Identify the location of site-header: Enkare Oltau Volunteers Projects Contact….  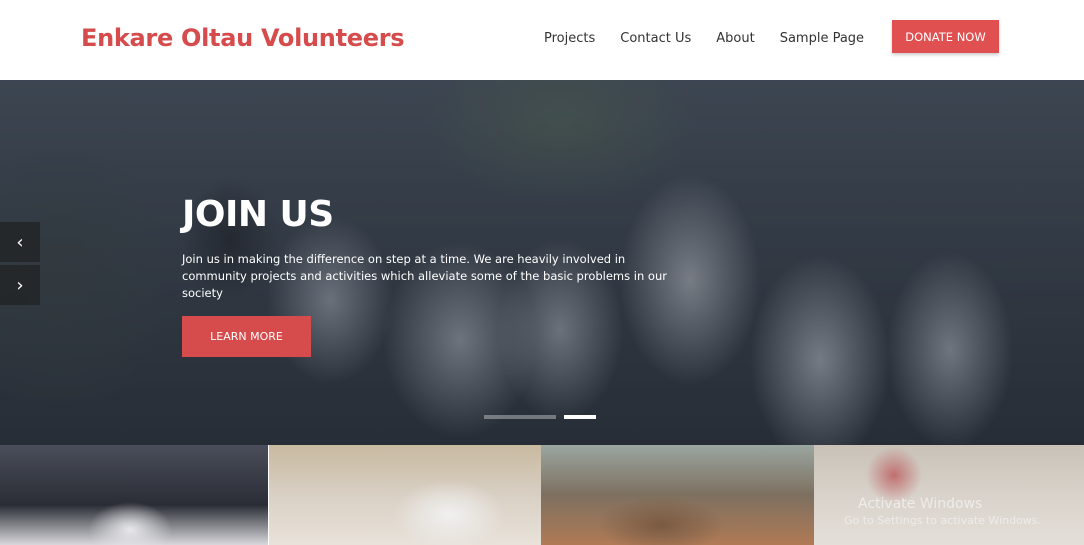
(542, 40).